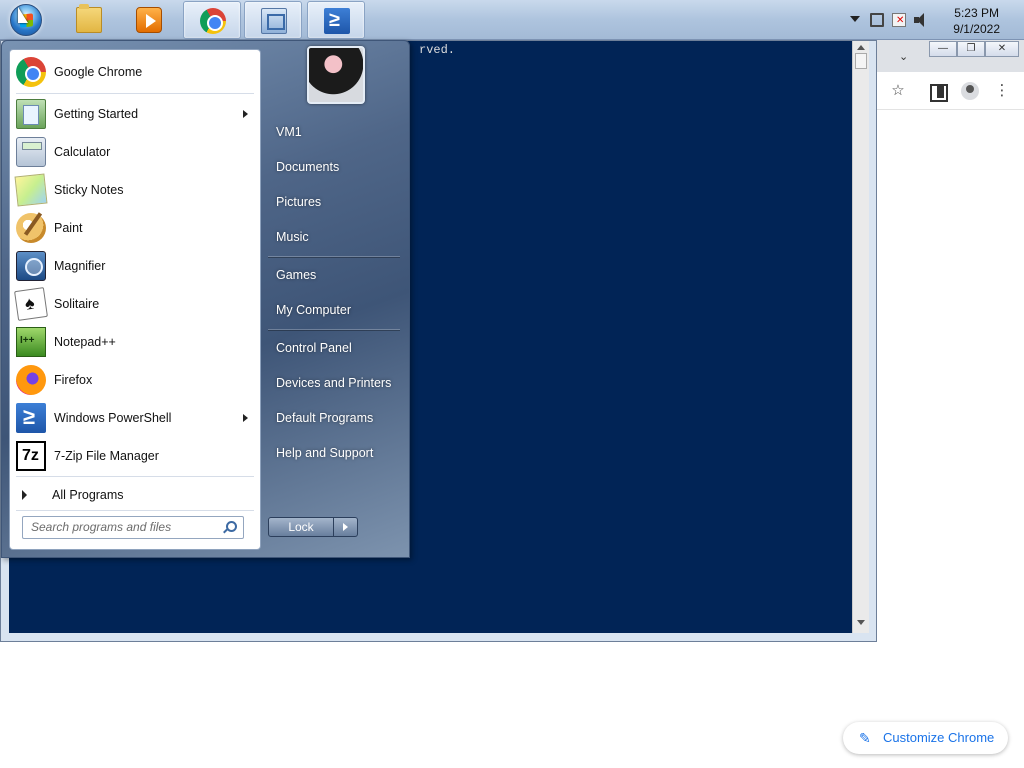  What do you see at coordinates (88, 495) in the screenshot?
I see `all-programs-label: All Programs` at bounding box center [88, 495].